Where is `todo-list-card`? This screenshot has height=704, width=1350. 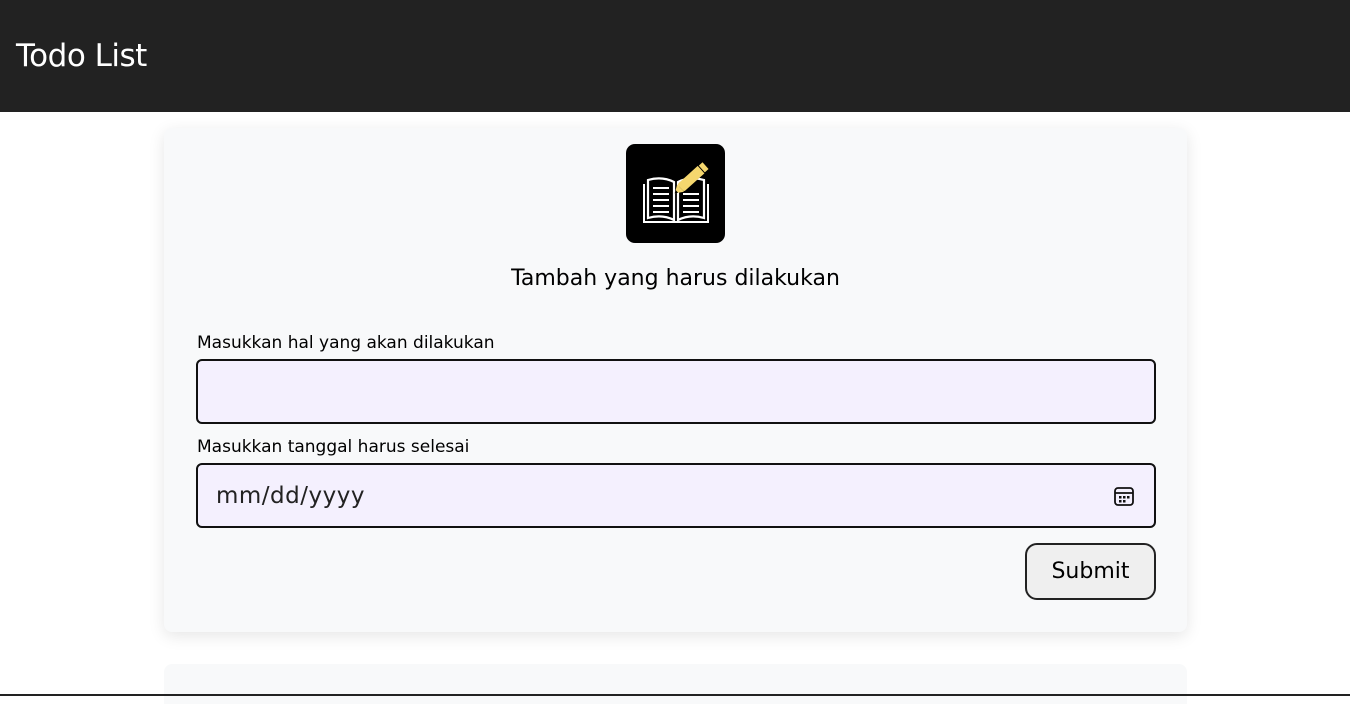 todo-list-card is located at coordinates (675, 684).